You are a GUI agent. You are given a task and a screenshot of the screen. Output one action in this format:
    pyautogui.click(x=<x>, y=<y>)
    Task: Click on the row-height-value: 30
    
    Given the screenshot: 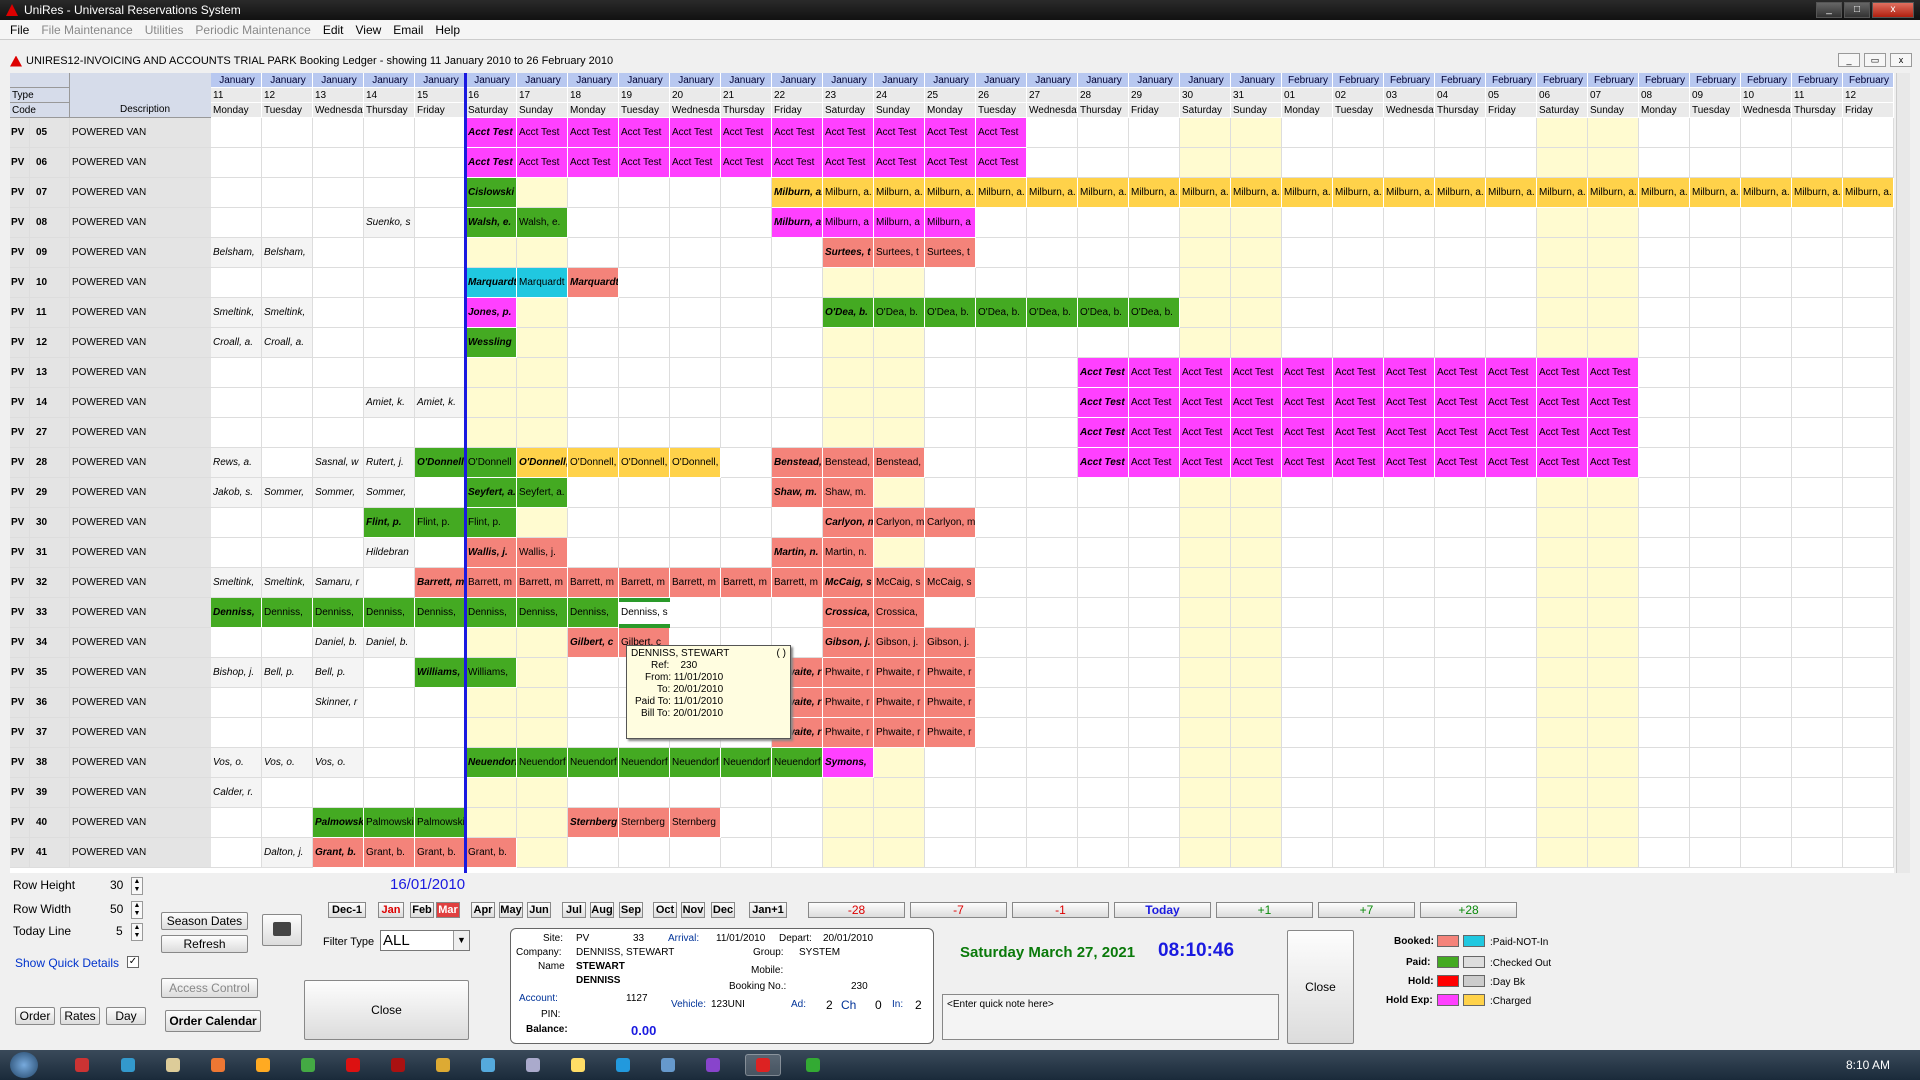 What is the action you would take?
    pyautogui.click(x=116, y=885)
    